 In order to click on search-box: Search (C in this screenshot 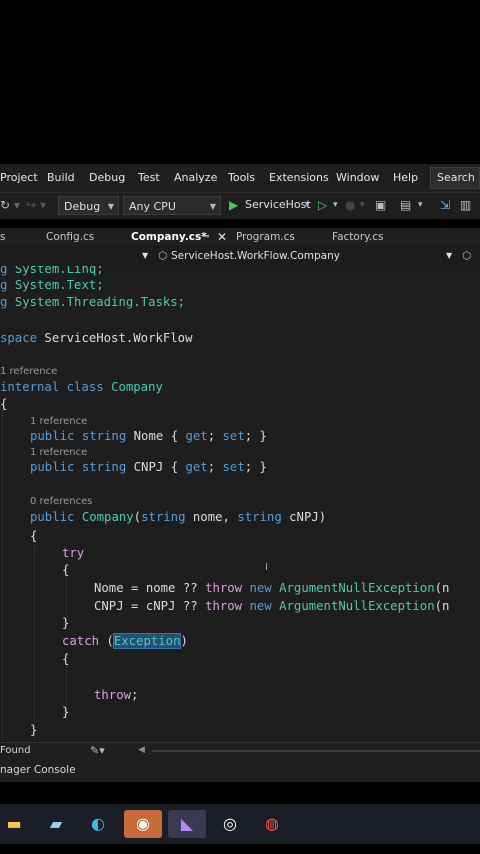, I will do `click(455, 178)`.